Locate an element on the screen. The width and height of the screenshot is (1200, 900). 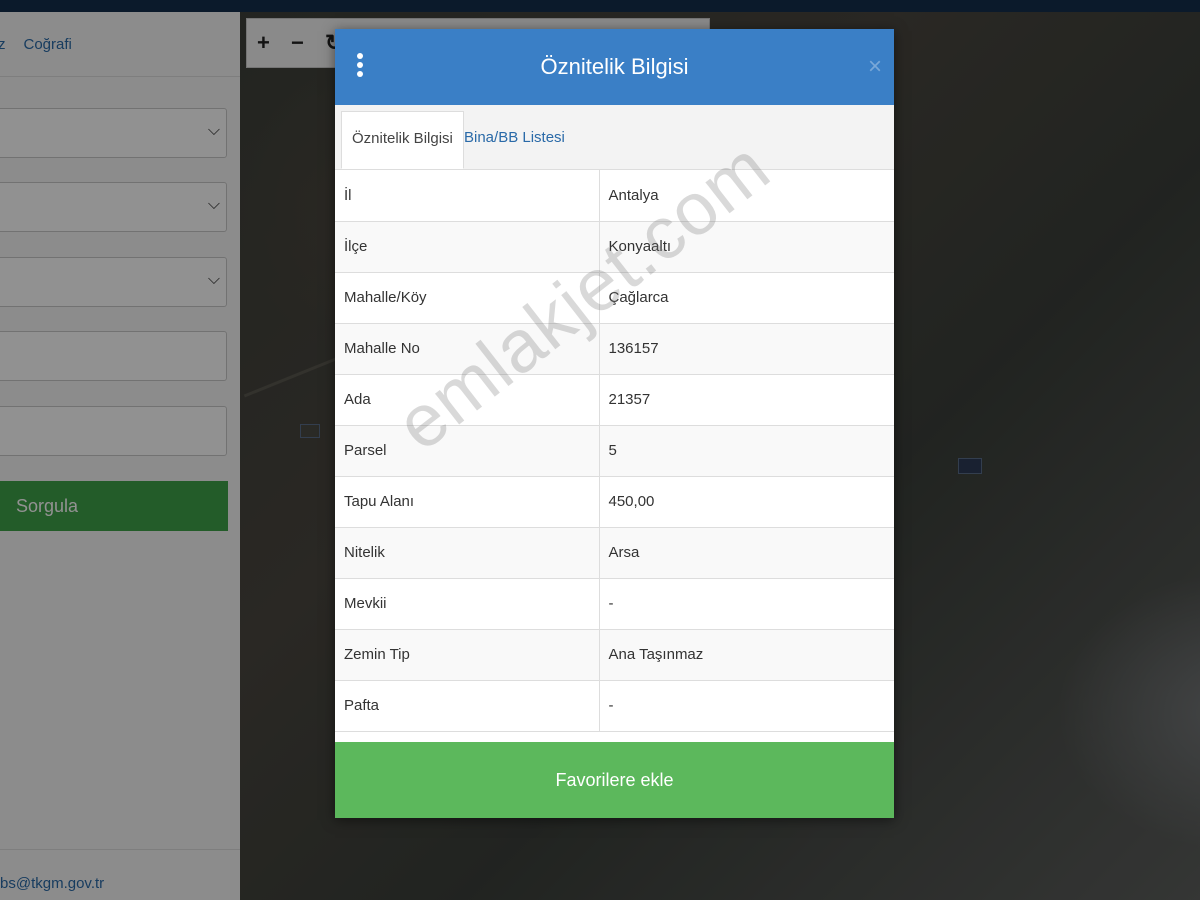
kebab-menu-icon is located at coordinates (361, 67).